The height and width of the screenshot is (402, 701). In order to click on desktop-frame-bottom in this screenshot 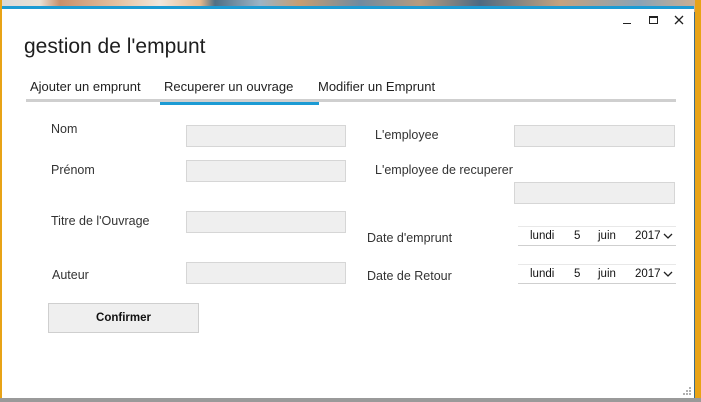, I will do `click(350, 400)`.